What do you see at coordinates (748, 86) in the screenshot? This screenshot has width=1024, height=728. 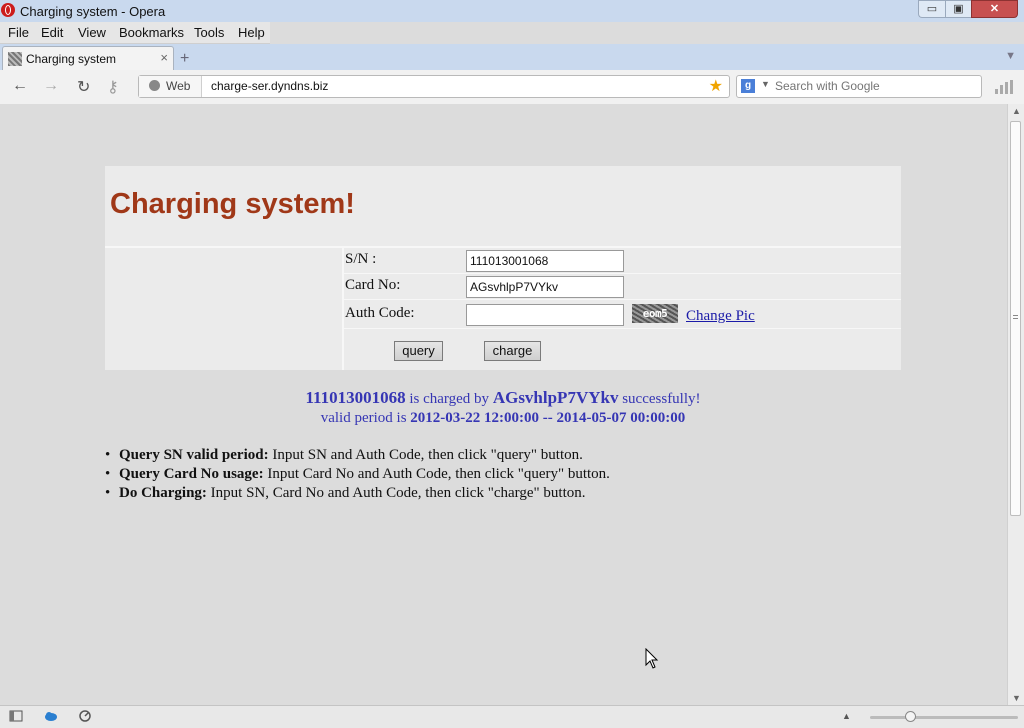 I see `google-icon: g` at bounding box center [748, 86].